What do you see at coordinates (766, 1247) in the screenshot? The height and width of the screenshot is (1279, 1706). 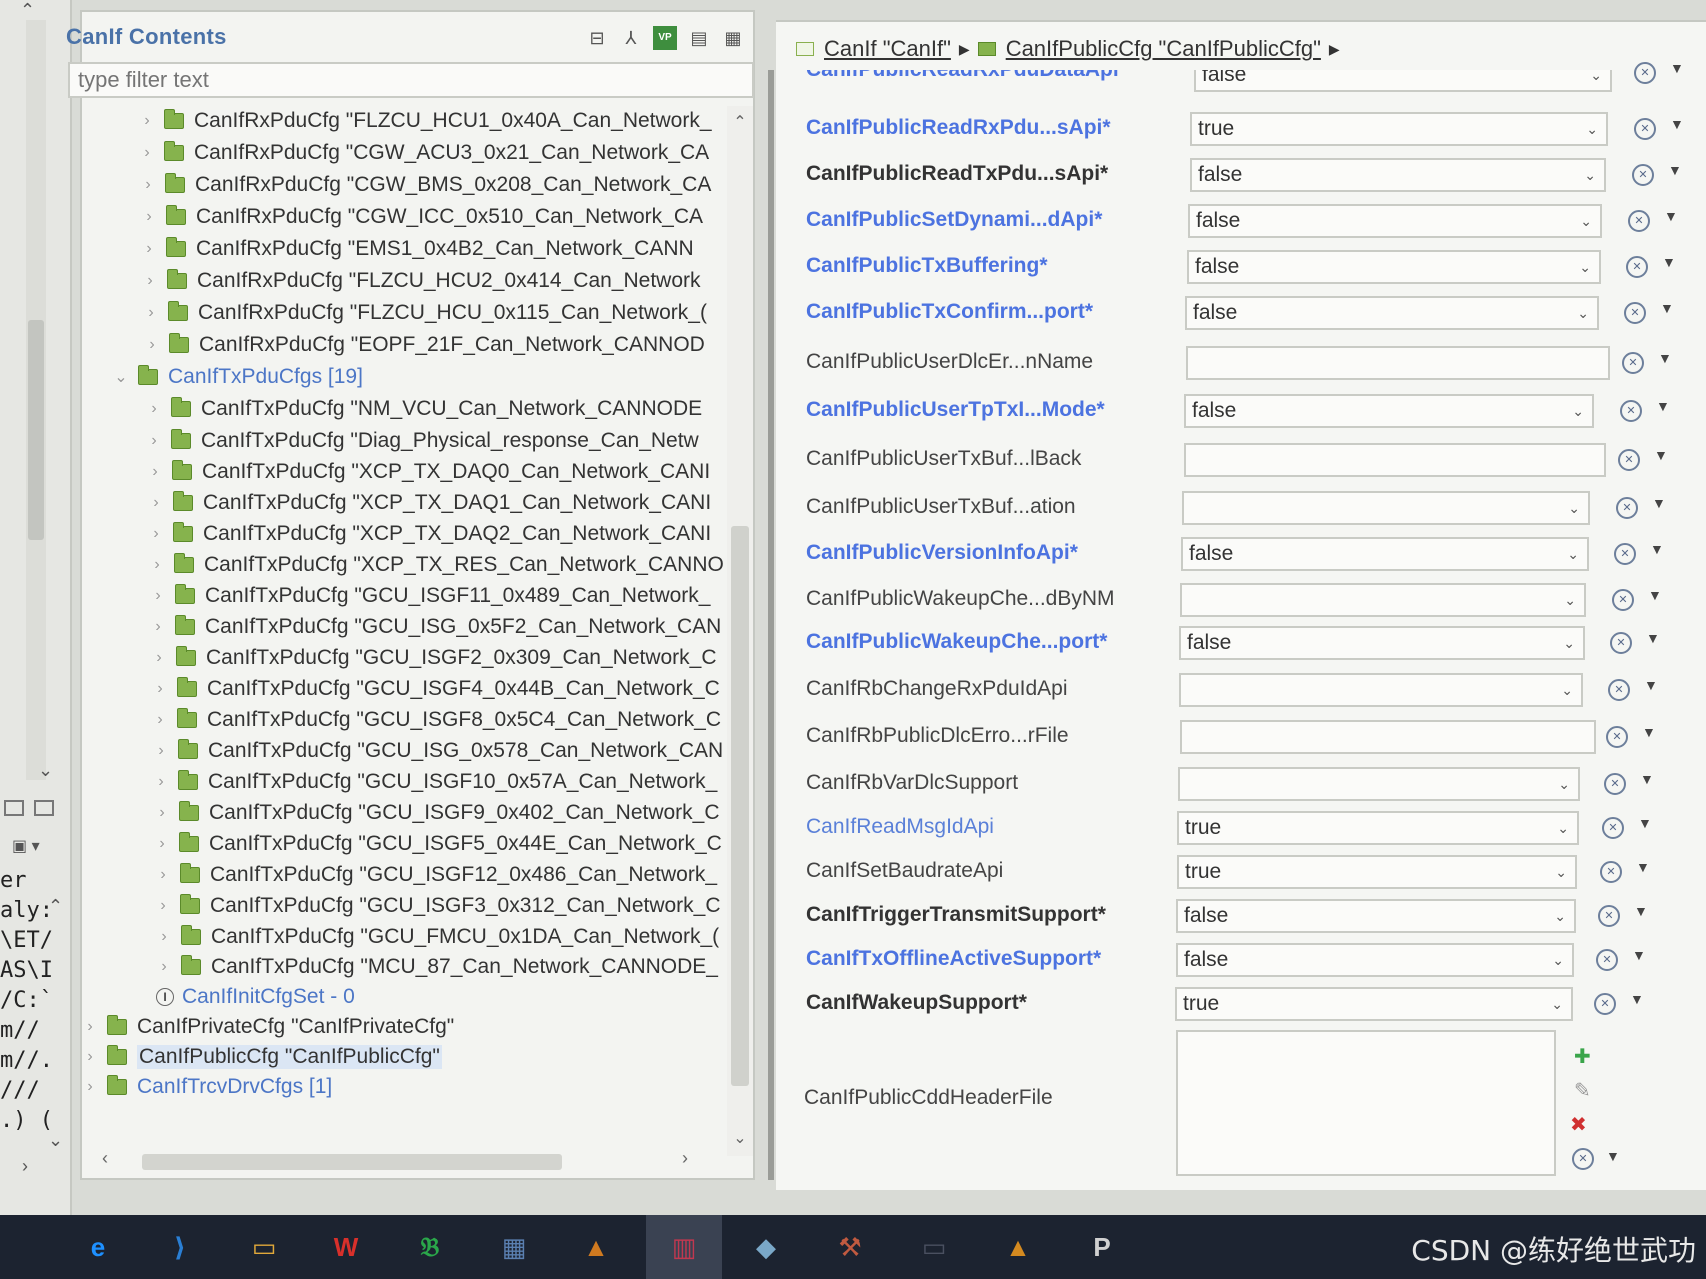 I see `3d-icon: ◆` at bounding box center [766, 1247].